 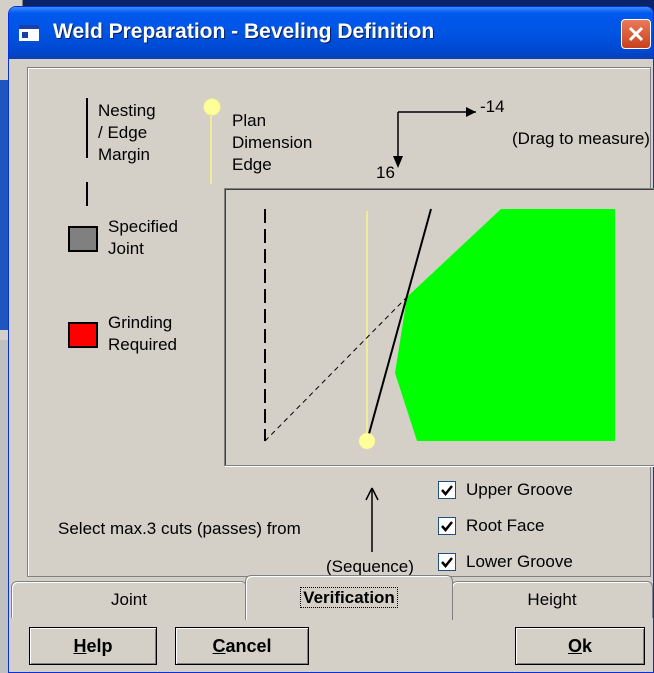 What do you see at coordinates (124, 154) in the screenshot?
I see `nesting-label-line: Margin` at bounding box center [124, 154].